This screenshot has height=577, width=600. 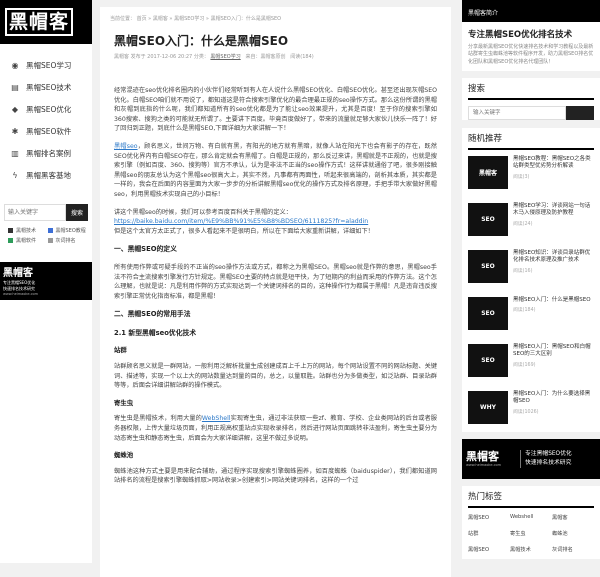 What do you see at coordinates (488, 408) in the screenshot?
I see `recommend-thumbnail: WHY` at bounding box center [488, 408].